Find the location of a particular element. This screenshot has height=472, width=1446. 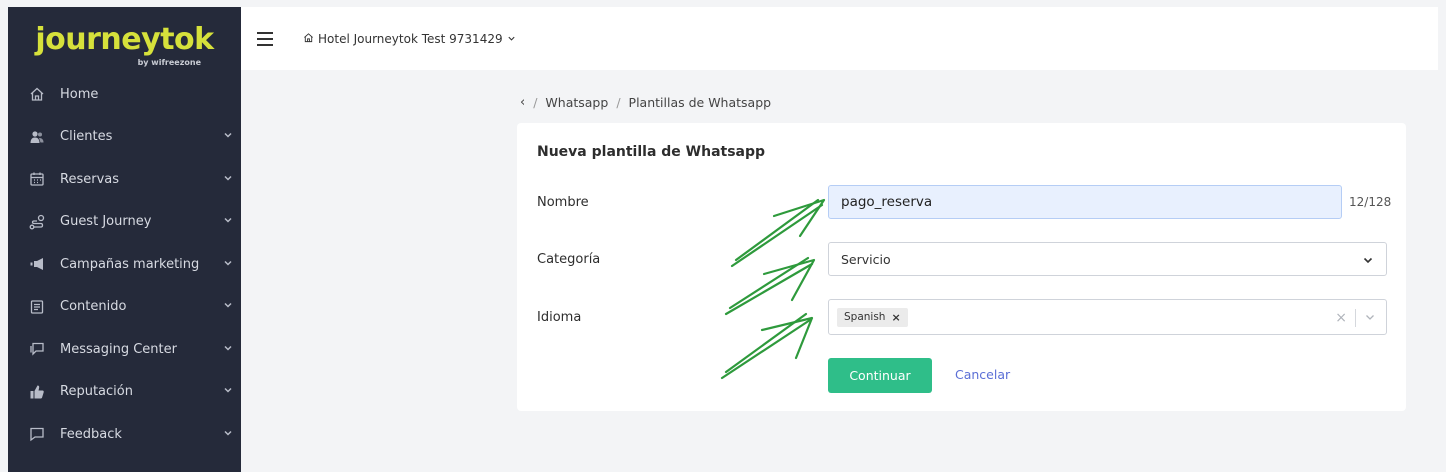

breadcrumb: ‹ / Whatsapp / Plantillas de Whatsapp is located at coordinates (645, 102).